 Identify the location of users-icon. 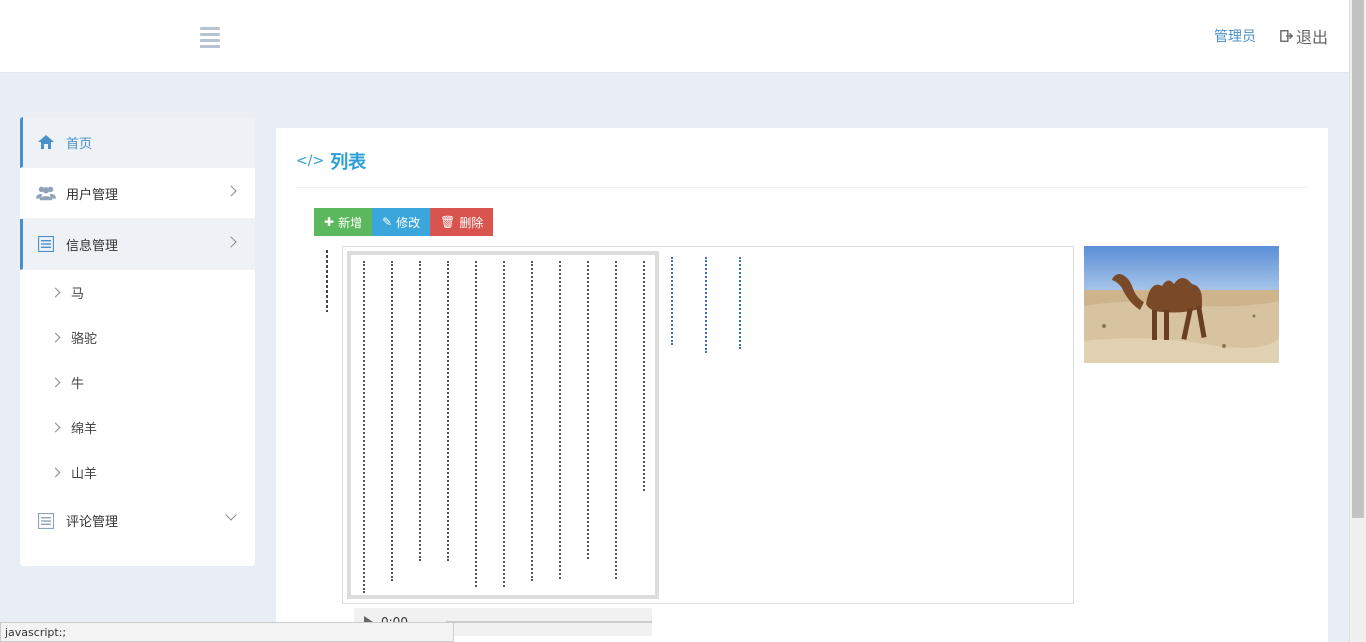
(46, 193).